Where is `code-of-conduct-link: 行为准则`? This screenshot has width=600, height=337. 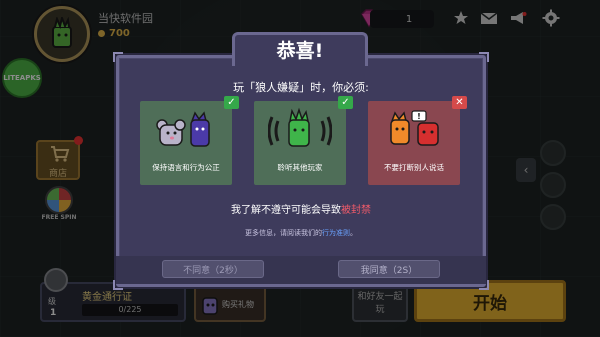
code-of-conduct-link: 行为准则 is located at coordinates (336, 233).